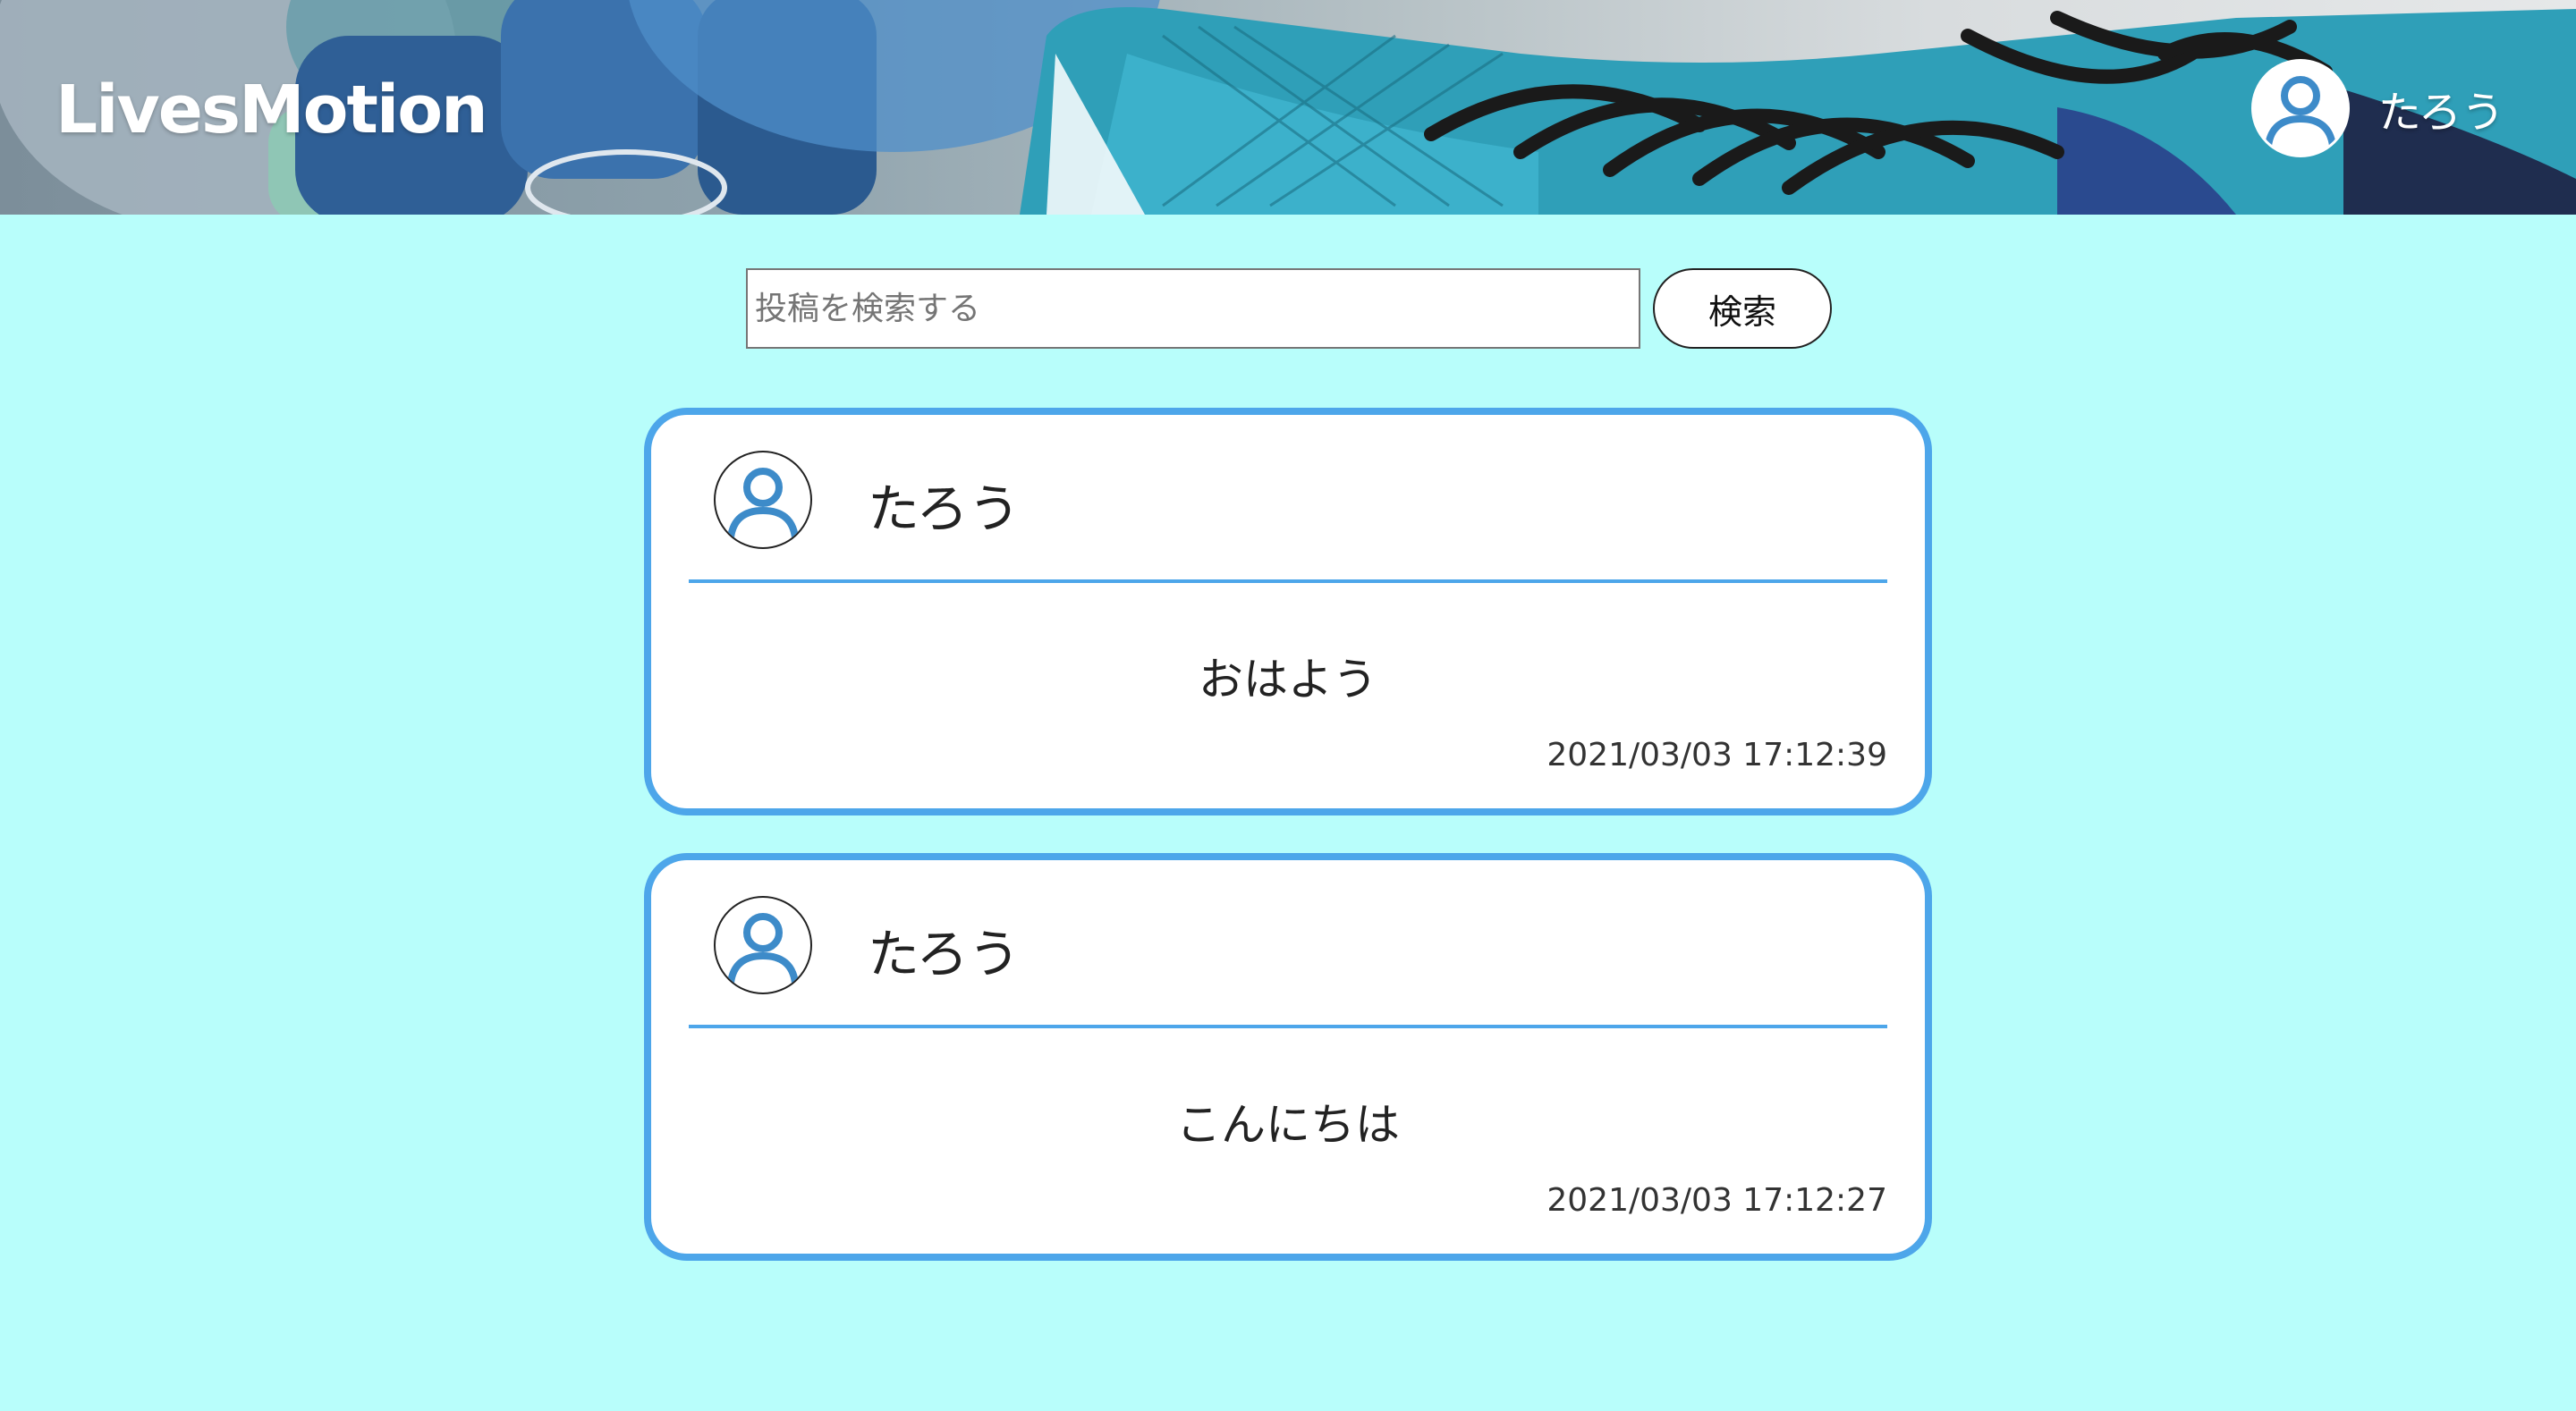  Describe the element at coordinates (1742, 309) in the screenshot. I see `search-button: 検索` at that location.